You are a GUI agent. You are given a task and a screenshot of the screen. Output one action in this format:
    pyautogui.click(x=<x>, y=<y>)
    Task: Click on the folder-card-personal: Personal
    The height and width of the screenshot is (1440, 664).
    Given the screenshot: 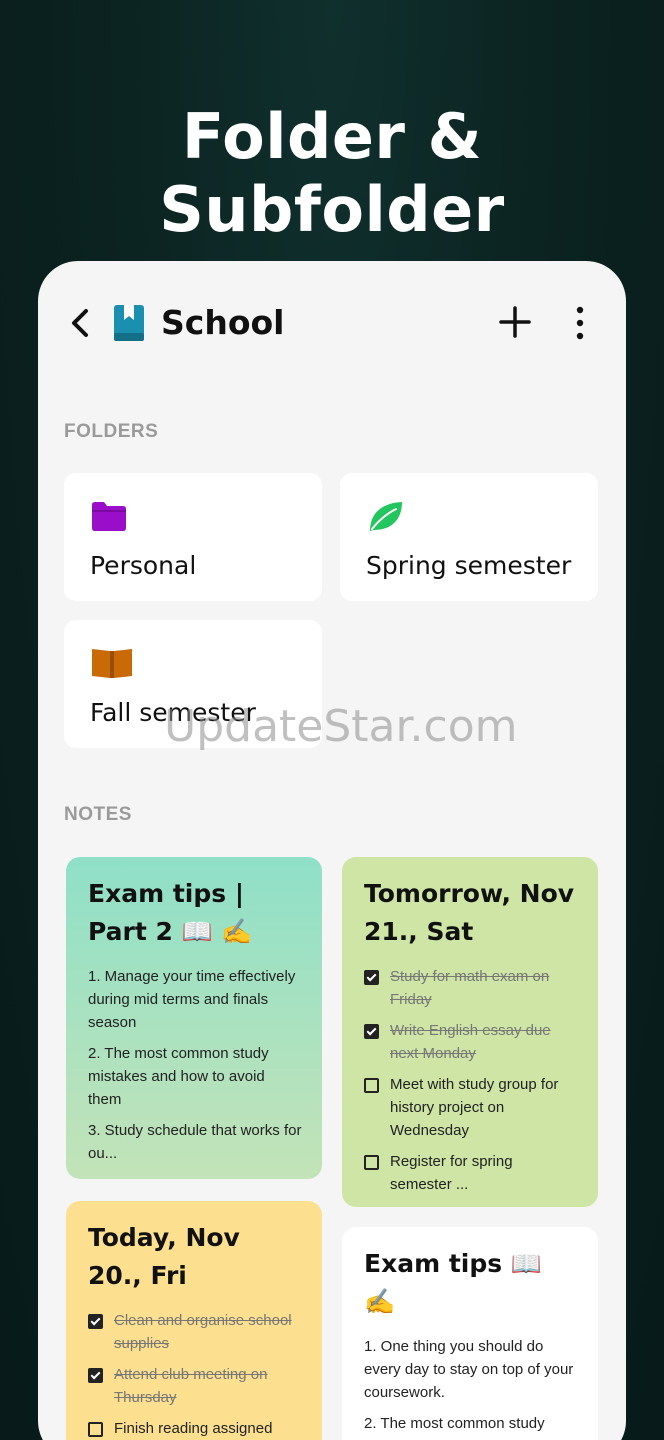 What is the action you would take?
    pyautogui.click(x=193, y=537)
    